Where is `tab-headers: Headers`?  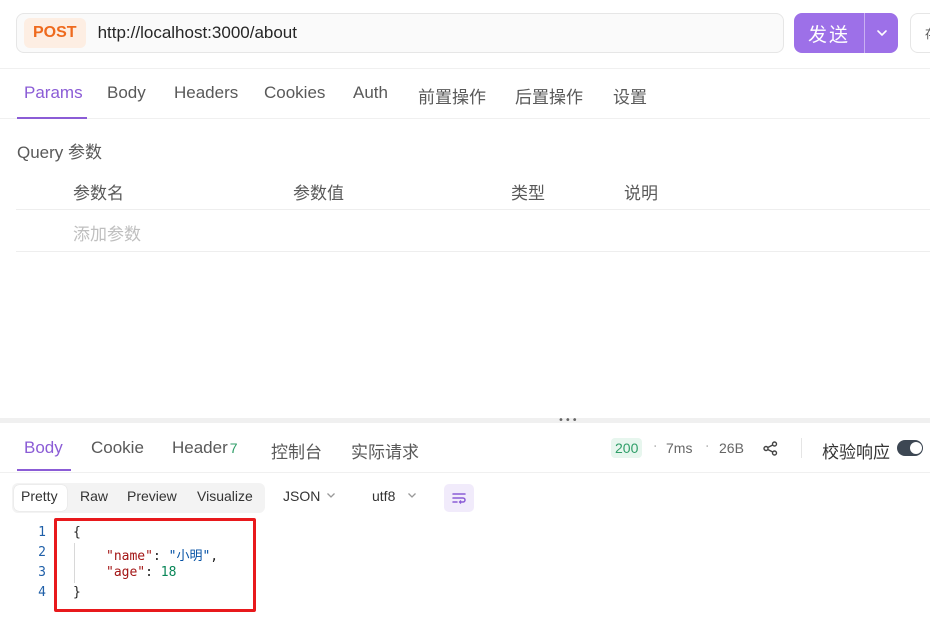 tab-headers: Headers is located at coordinates (206, 93).